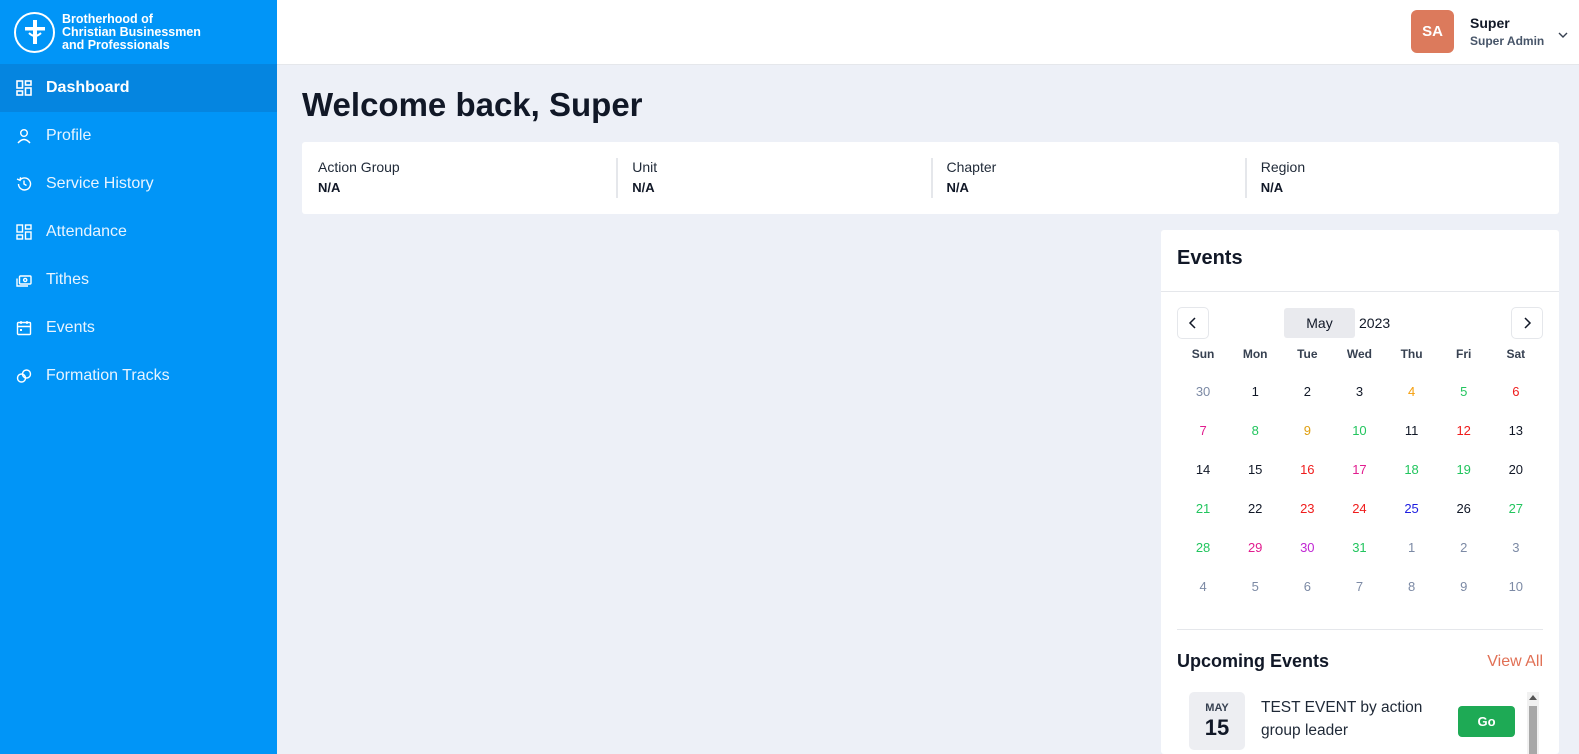  What do you see at coordinates (1359, 469) in the screenshot?
I see `calendar-day: 17` at bounding box center [1359, 469].